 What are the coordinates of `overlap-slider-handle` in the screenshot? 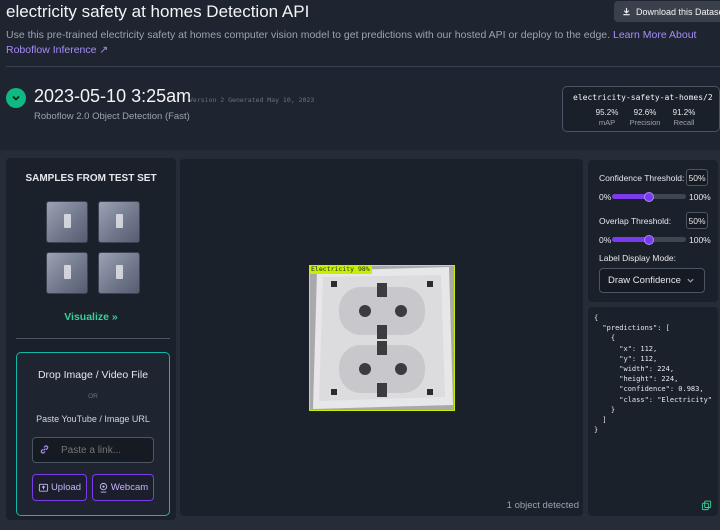 It's located at (649, 239).